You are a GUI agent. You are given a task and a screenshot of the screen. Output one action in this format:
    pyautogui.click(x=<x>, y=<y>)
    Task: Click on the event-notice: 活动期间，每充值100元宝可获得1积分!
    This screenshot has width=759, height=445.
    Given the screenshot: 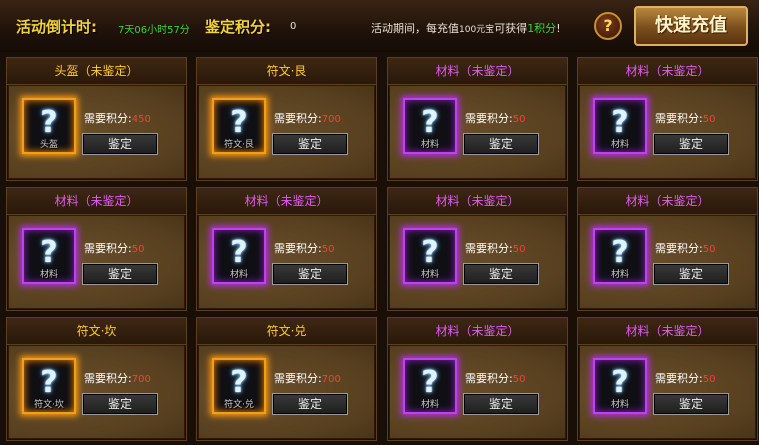 What is the action you would take?
    pyautogui.click(x=466, y=28)
    